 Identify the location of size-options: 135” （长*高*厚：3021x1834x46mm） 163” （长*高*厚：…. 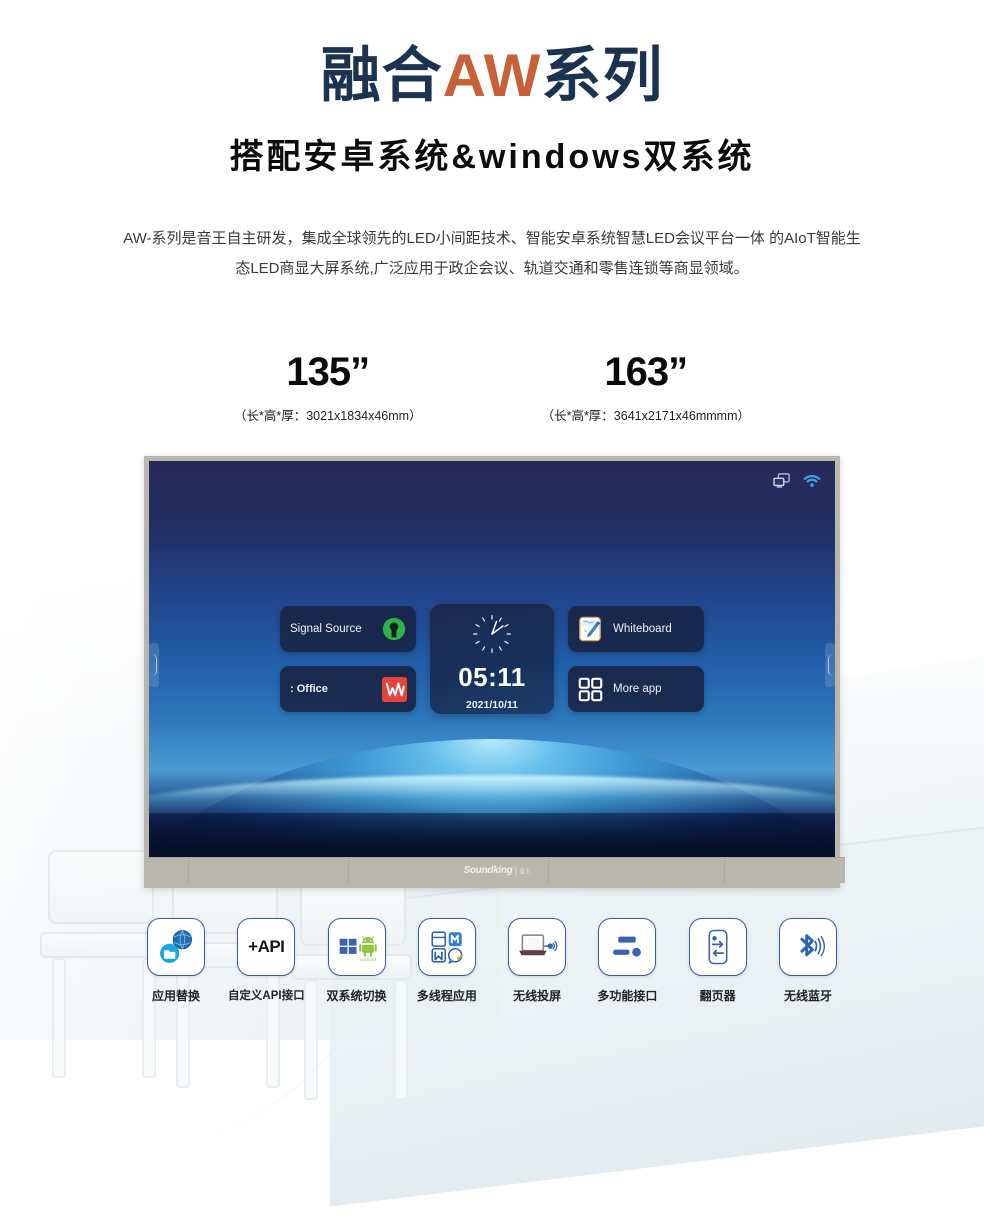
(492, 387).